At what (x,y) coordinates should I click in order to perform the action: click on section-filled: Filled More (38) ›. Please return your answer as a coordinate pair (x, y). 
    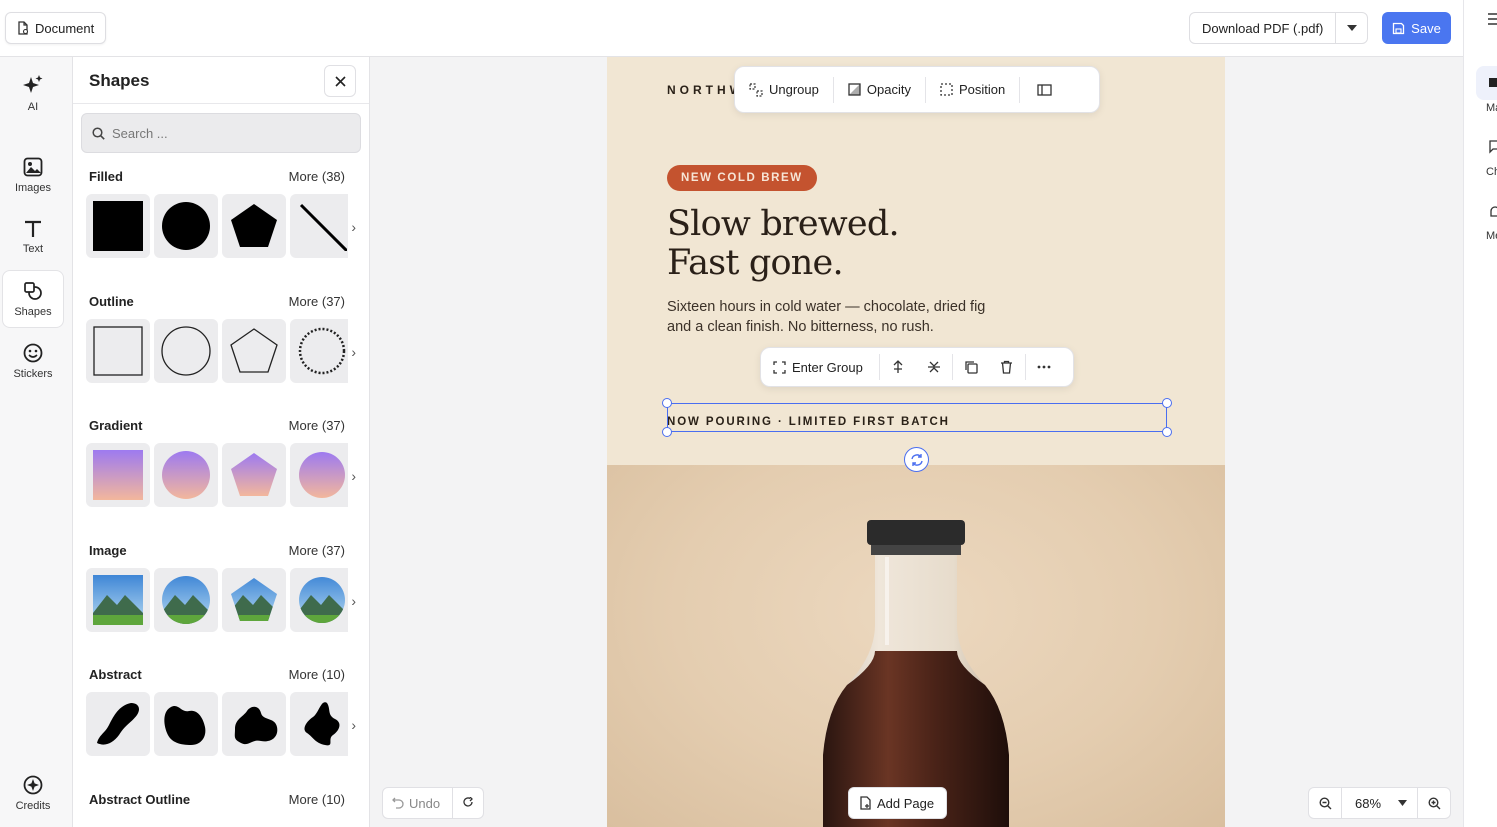
    Looking at the image, I should click on (221, 219).